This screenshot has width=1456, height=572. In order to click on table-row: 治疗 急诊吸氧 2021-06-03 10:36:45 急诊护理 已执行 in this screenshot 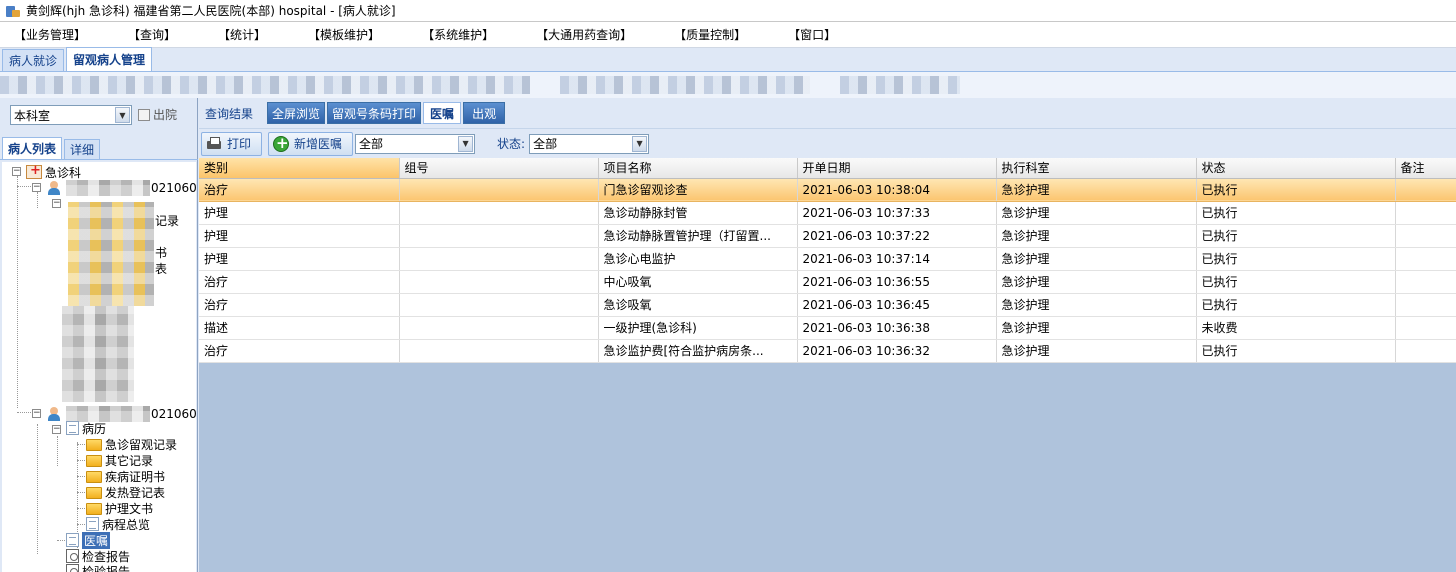, I will do `click(827, 305)`.